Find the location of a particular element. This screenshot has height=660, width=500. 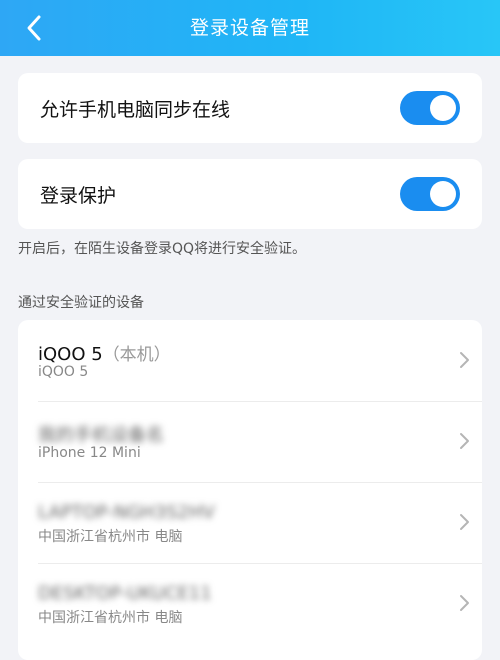

device-name-text: iQOO 5 is located at coordinates (70, 354).